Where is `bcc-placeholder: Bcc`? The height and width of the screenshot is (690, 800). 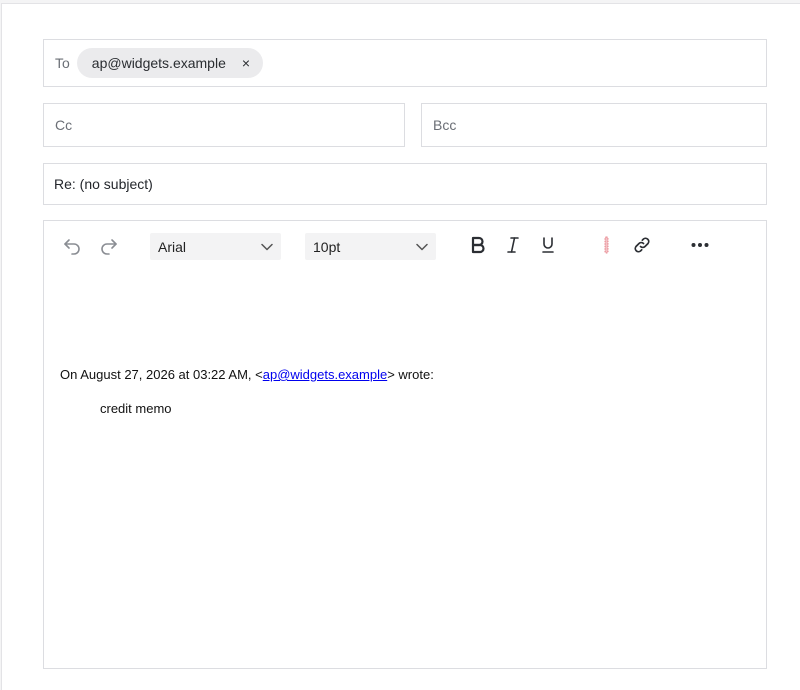
bcc-placeholder: Bcc is located at coordinates (445, 125).